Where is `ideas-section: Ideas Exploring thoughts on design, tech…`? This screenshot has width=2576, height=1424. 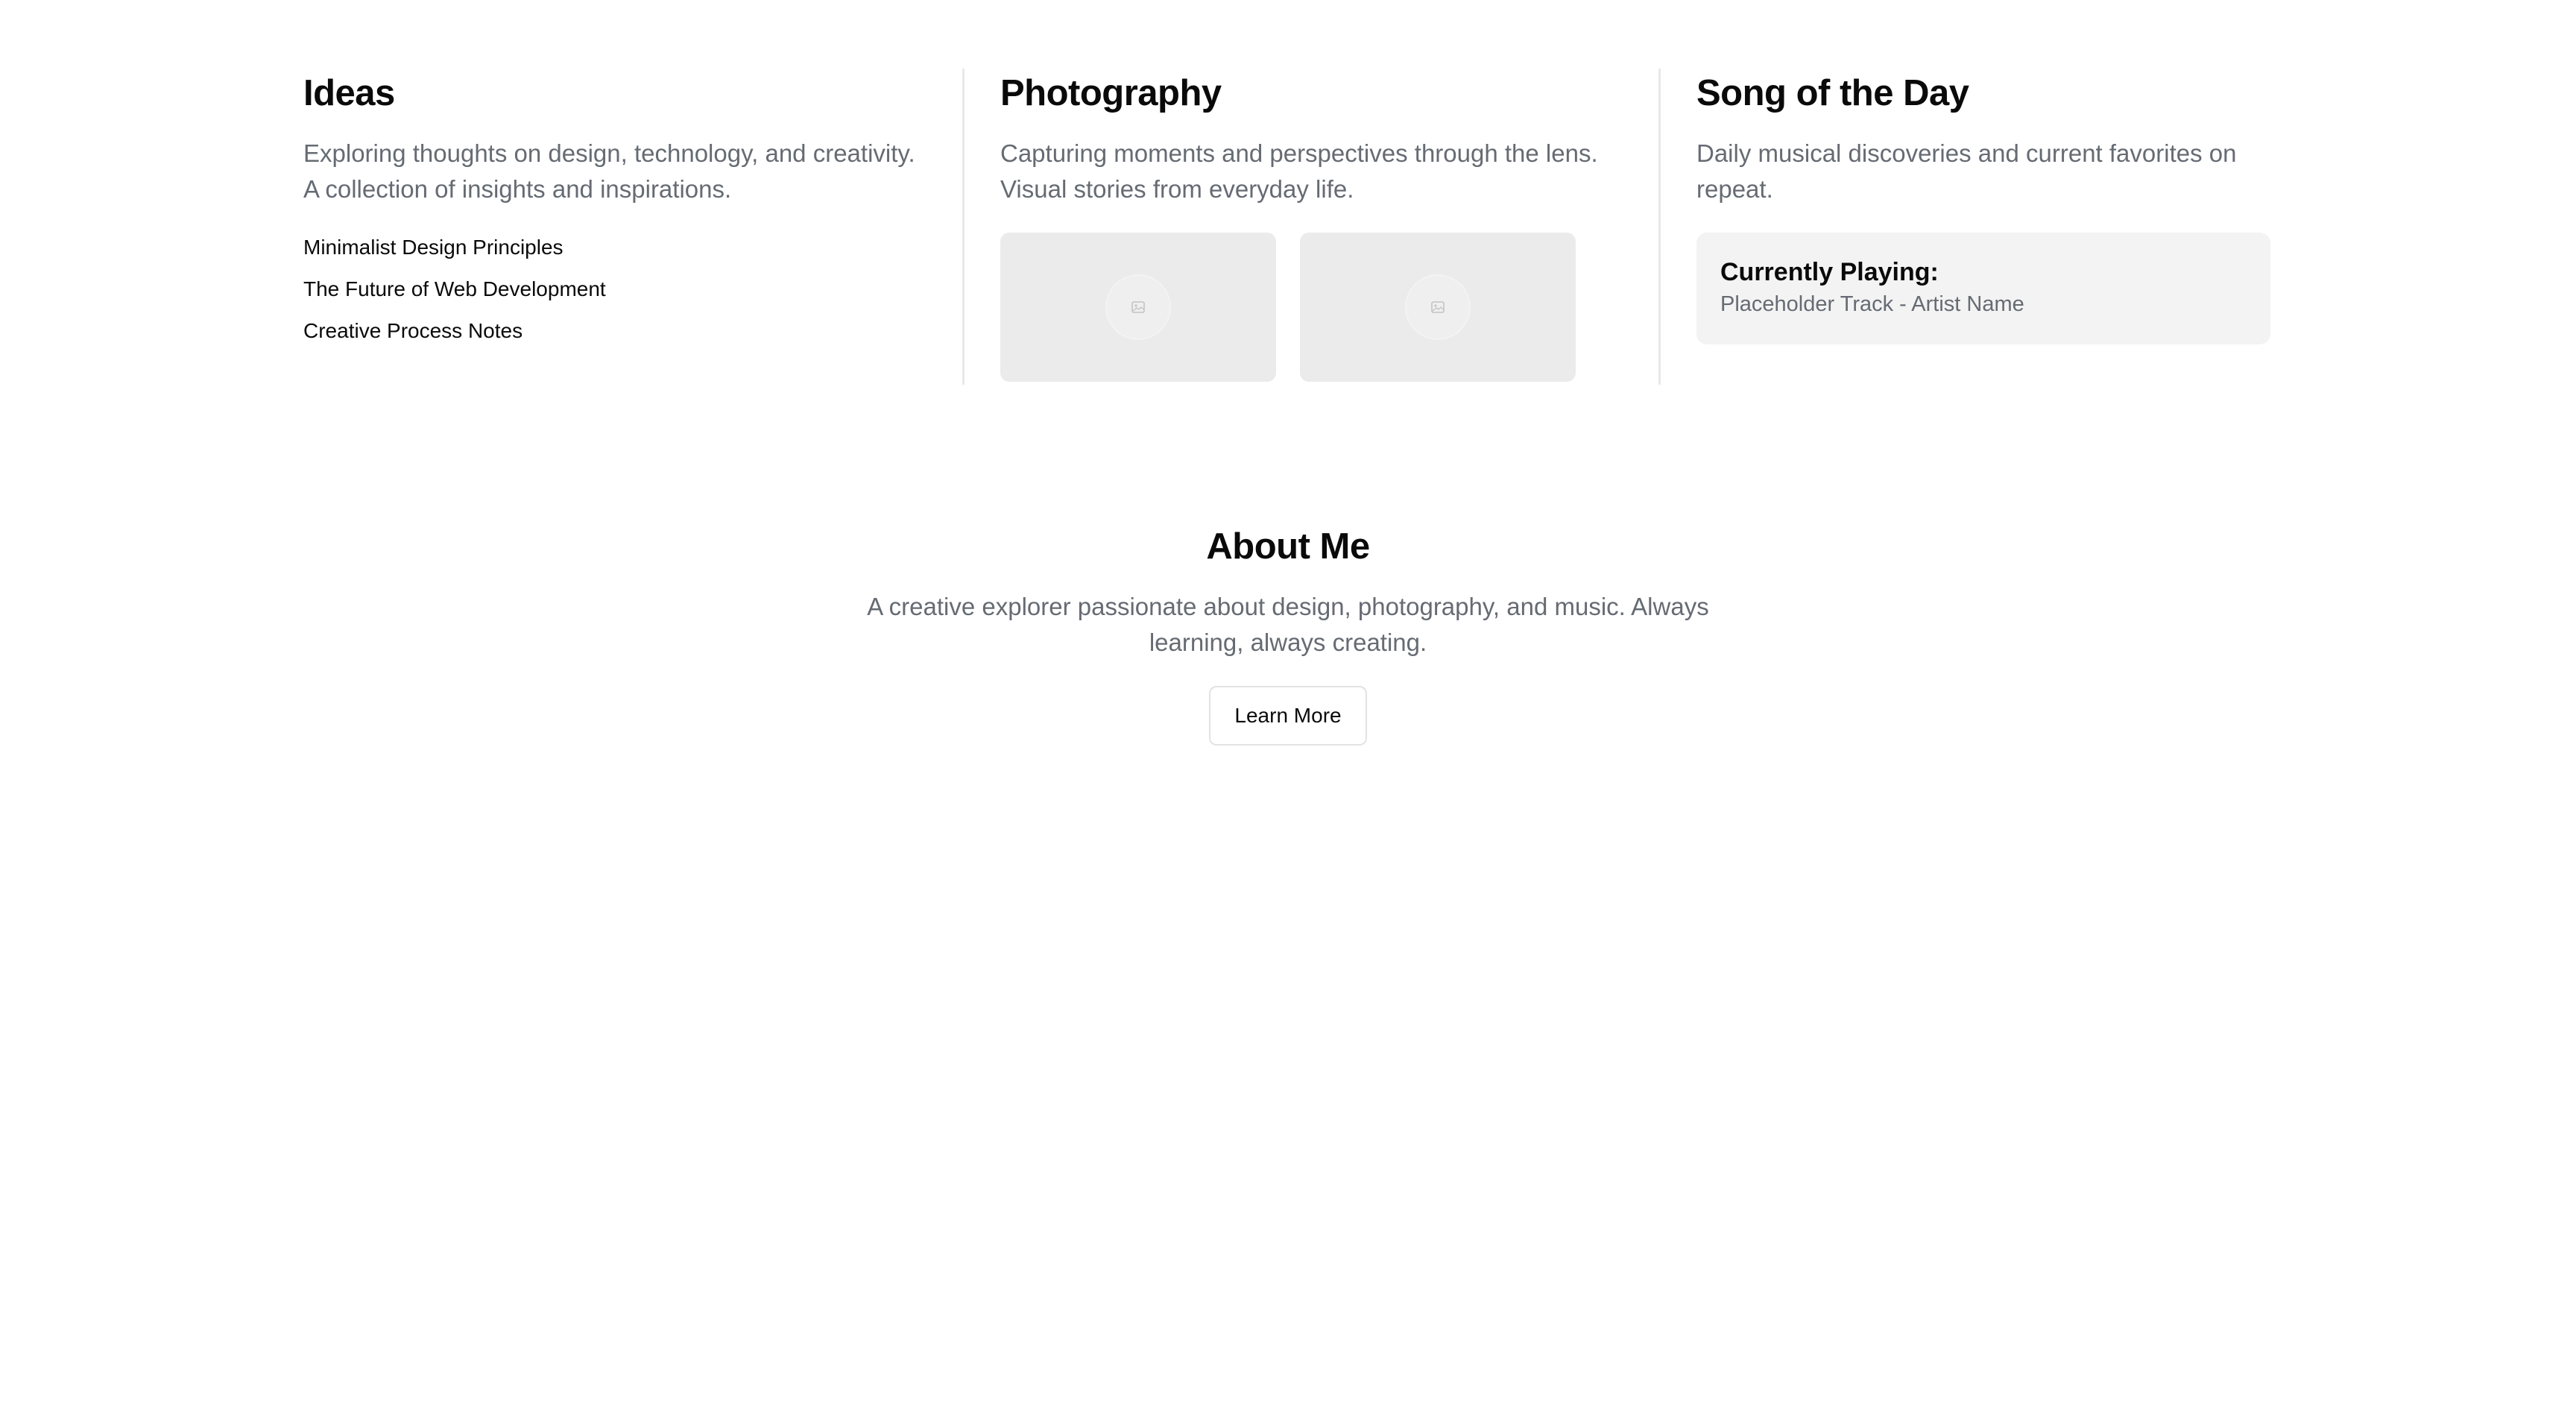
ideas-section: Ideas Exploring thoughts on design, tech… is located at coordinates (632, 227).